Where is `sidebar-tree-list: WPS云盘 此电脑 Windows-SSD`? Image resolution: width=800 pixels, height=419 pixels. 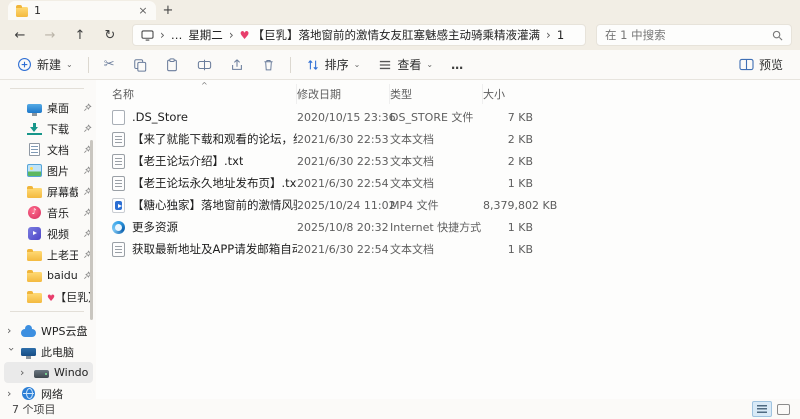
sidebar-tree-list: WPS云盘 此电脑 Windows-SSD is located at coordinates (48, 362).